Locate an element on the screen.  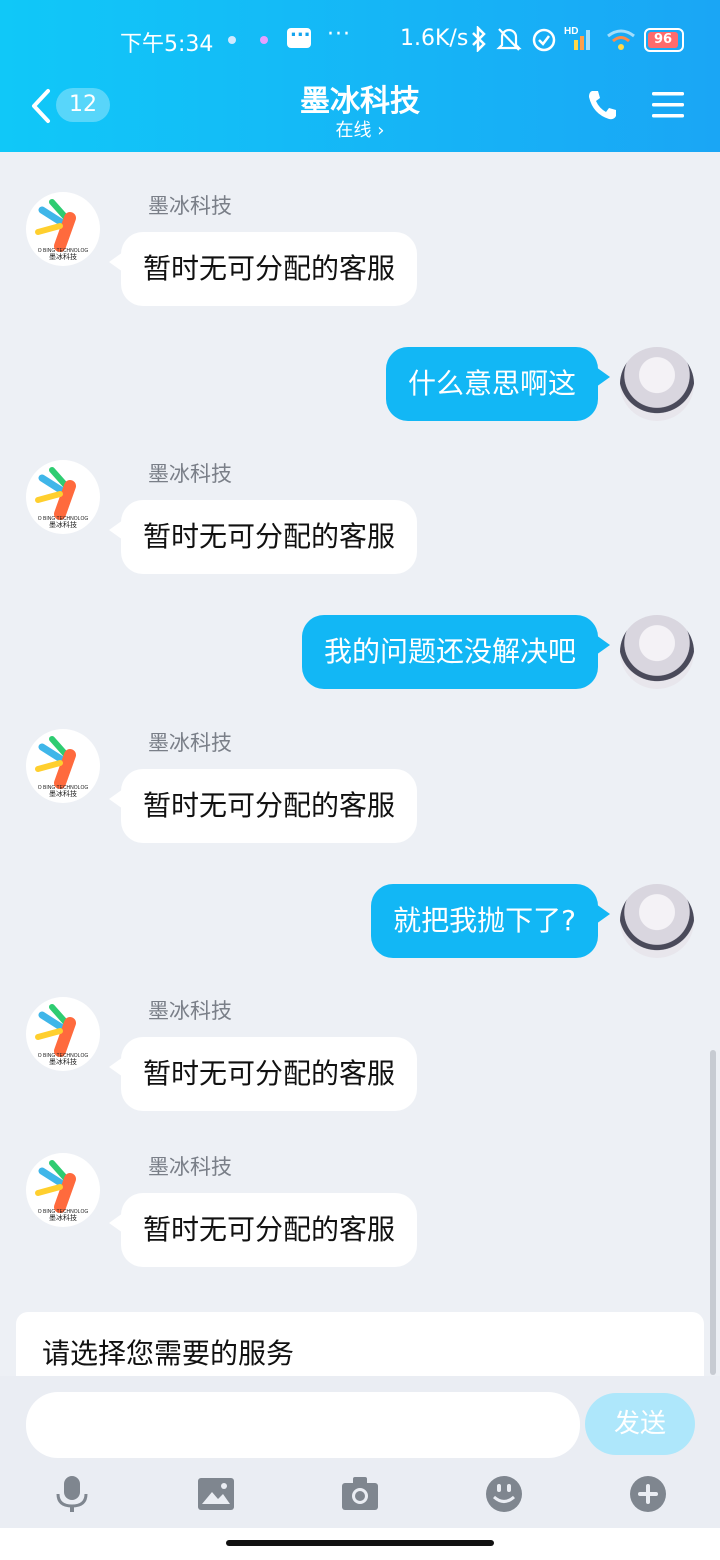
mute-bell-icon is located at coordinates (509, 39).